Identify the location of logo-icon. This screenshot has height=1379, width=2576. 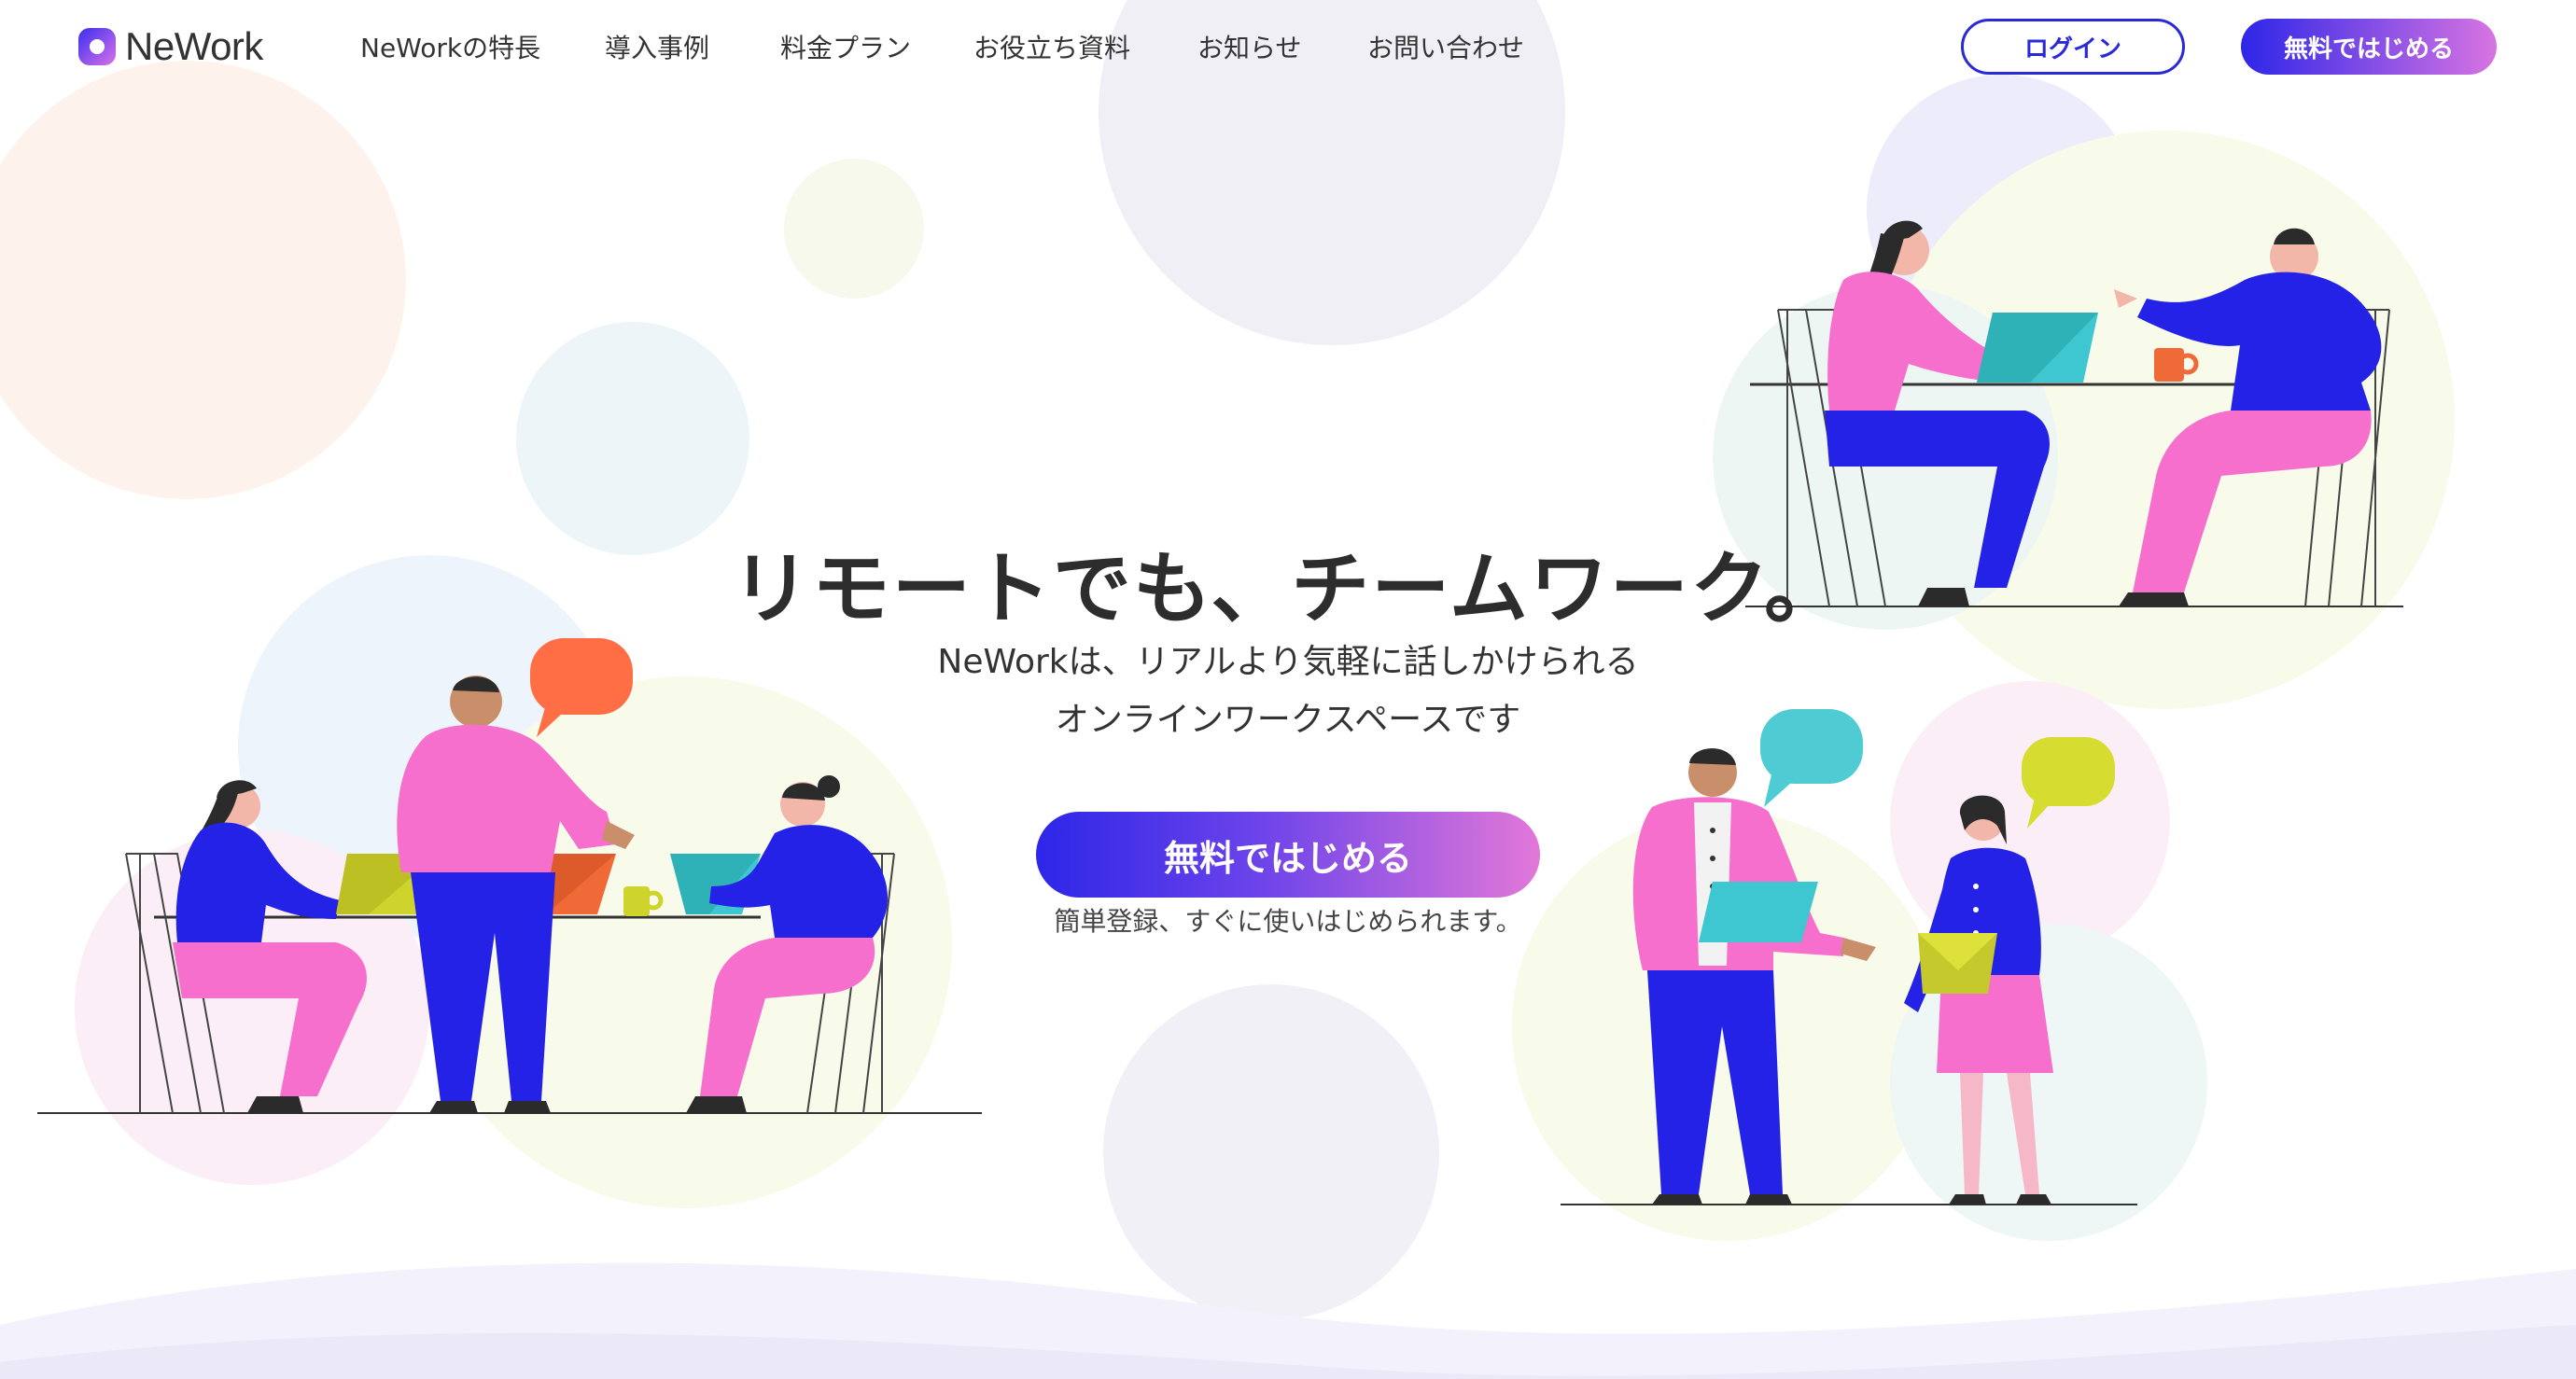
(97, 46).